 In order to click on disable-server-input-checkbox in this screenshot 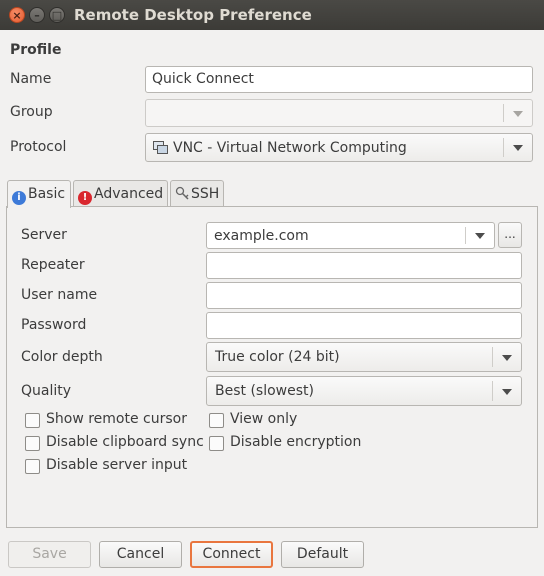, I will do `click(32, 466)`.